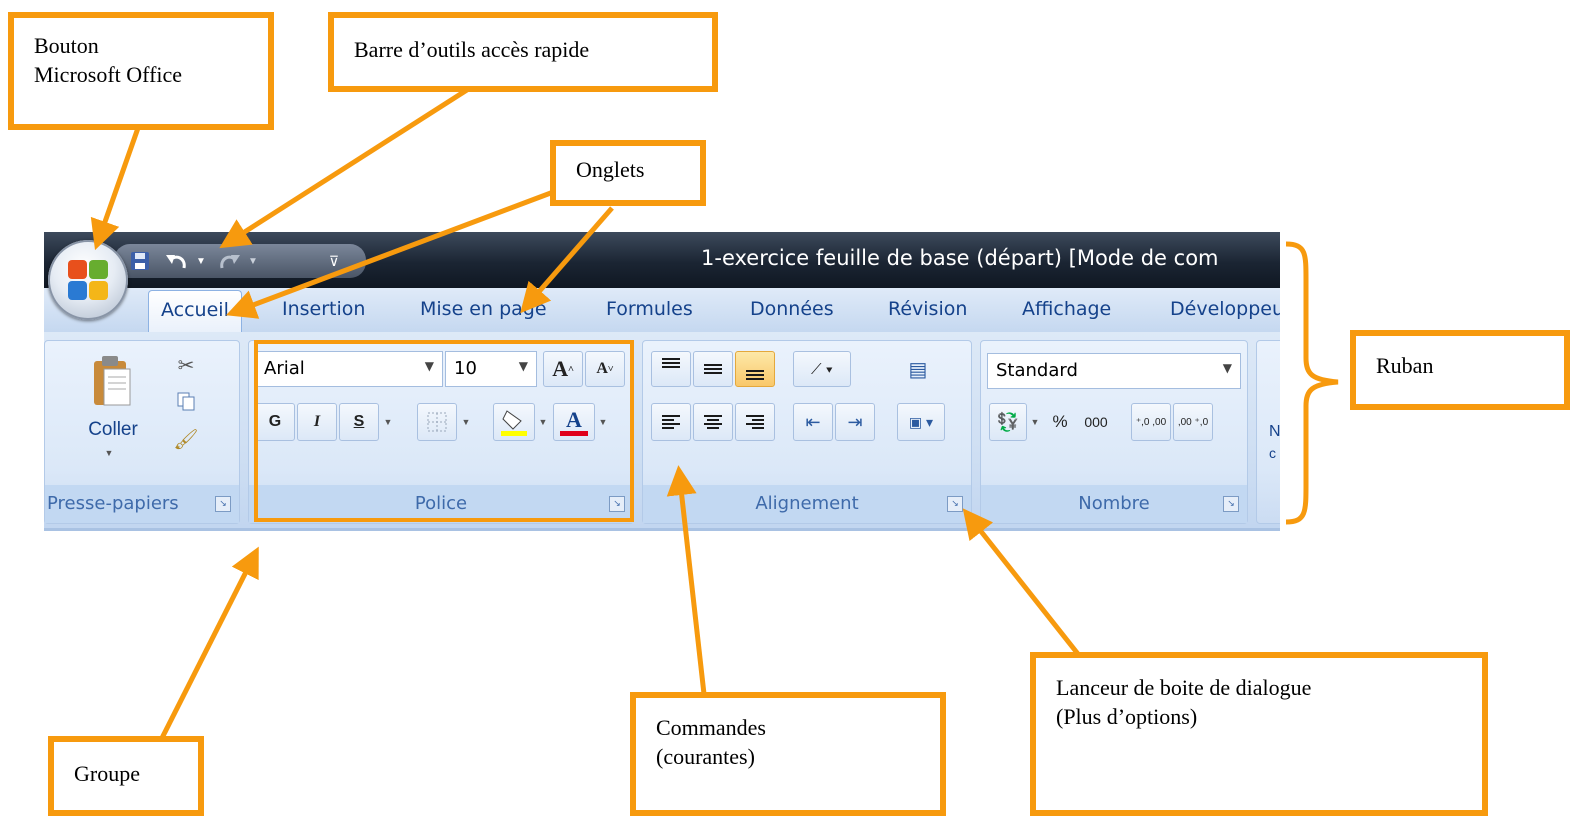 This screenshot has height=816, width=1592. Describe the element at coordinates (713, 422) in the screenshot. I see `align-center-icon` at that location.